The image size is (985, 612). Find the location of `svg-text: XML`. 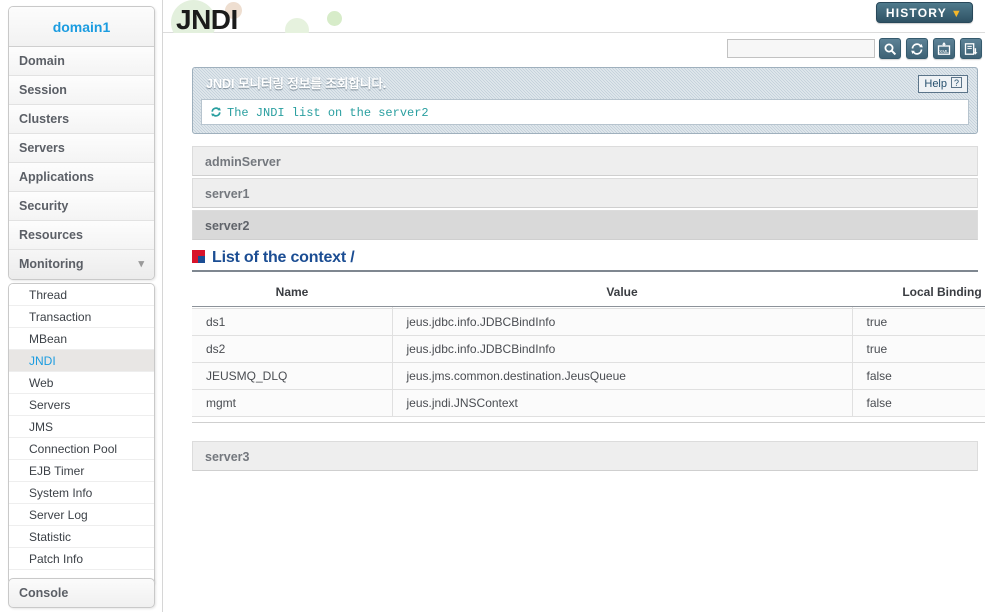

svg-text: XML is located at coordinates (944, 51).